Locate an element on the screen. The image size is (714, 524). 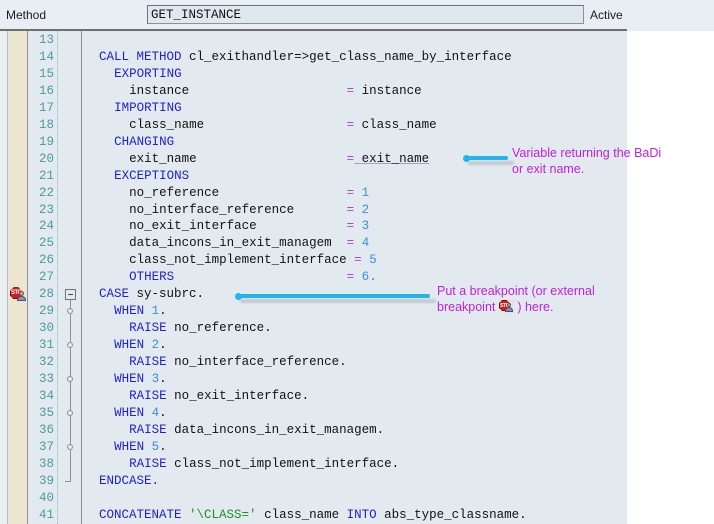
line-number-value: 25 is located at coordinates (46, 243).